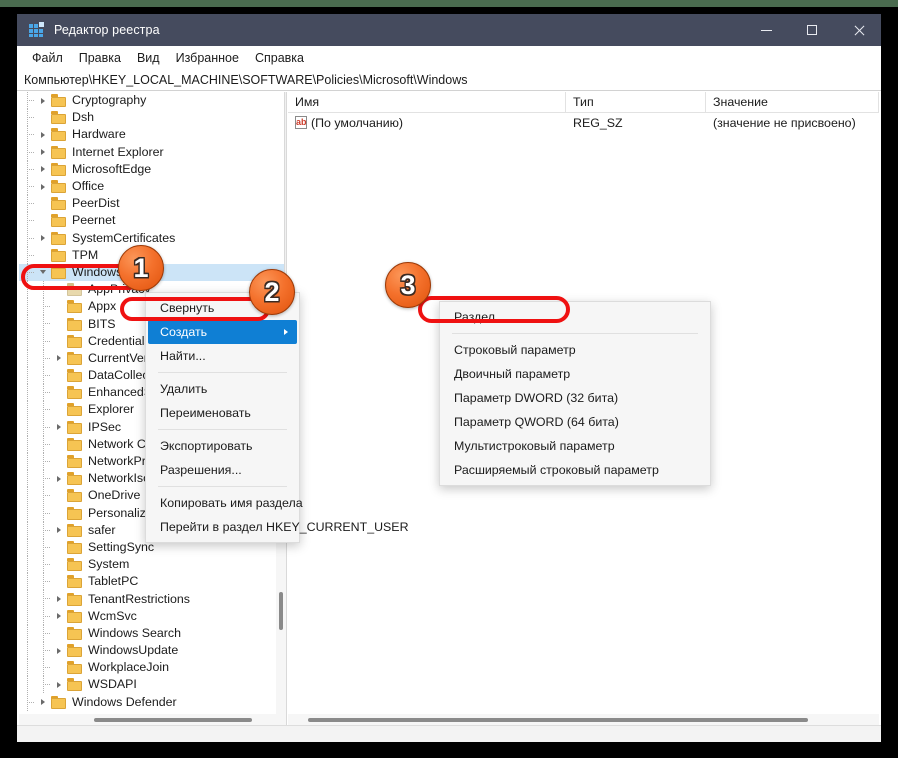 Image resolution: width=898 pixels, height=758 pixels. I want to click on values-hscroll-thumb, so click(558, 720).